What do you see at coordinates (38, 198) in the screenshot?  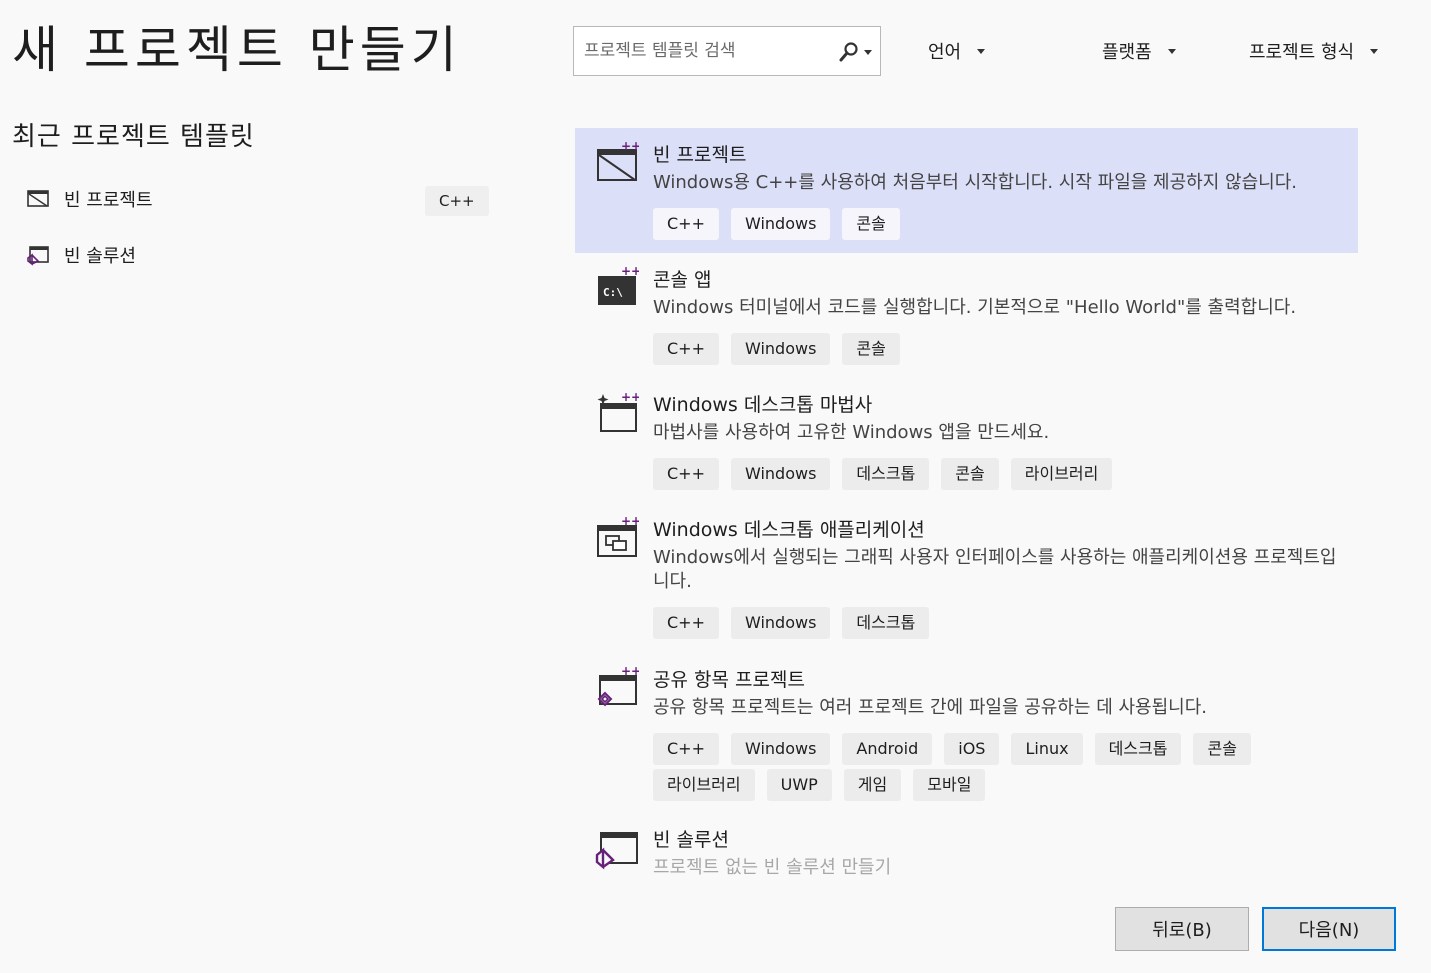 I see `empty-project-icon` at bounding box center [38, 198].